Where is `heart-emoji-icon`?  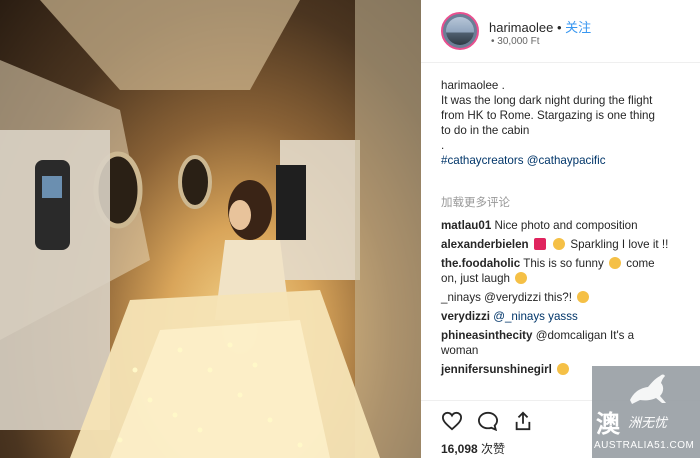 heart-emoji-icon is located at coordinates (539, 244).